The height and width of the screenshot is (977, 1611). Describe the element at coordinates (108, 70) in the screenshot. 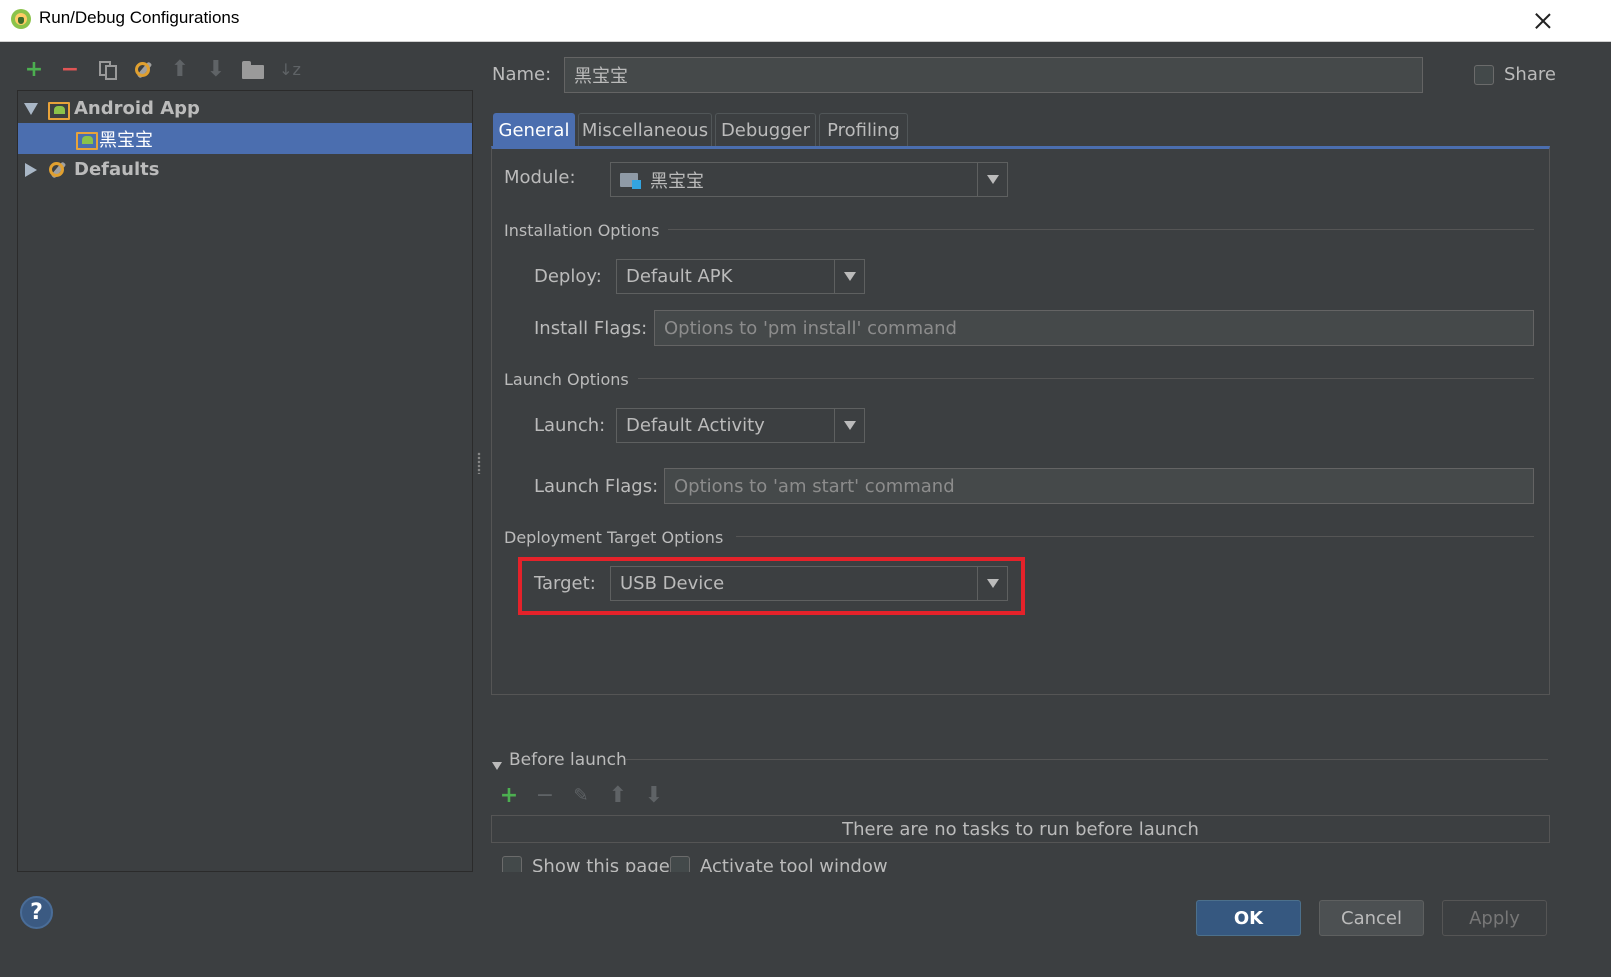

I see `copy-icon` at that location.